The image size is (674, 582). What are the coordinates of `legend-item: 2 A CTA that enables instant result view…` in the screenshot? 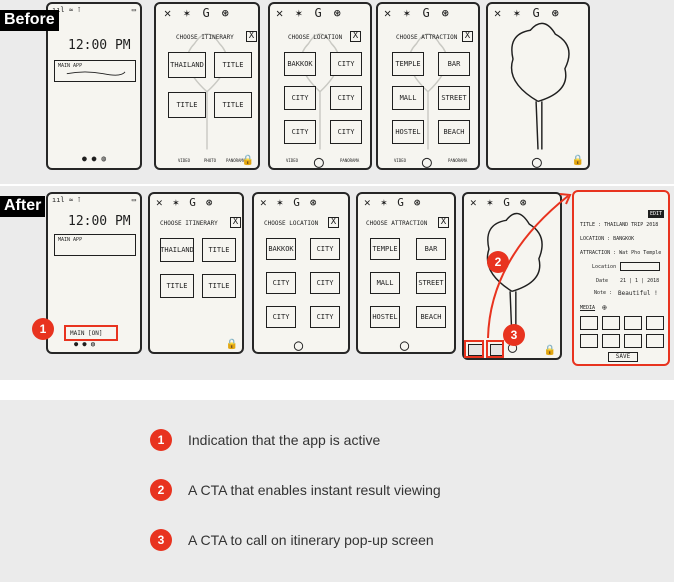 It's located at (295, 490).